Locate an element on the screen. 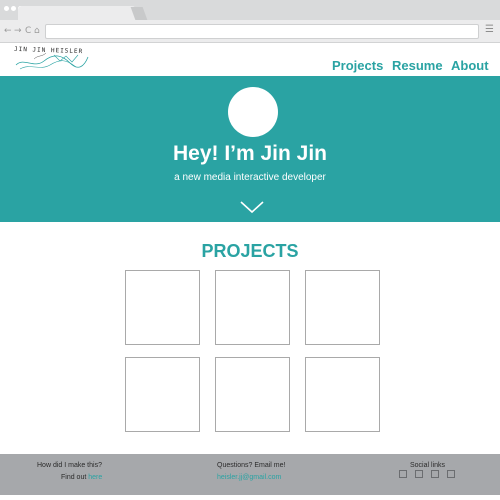  browser-tab-bar is located at coordinates (250, 10).